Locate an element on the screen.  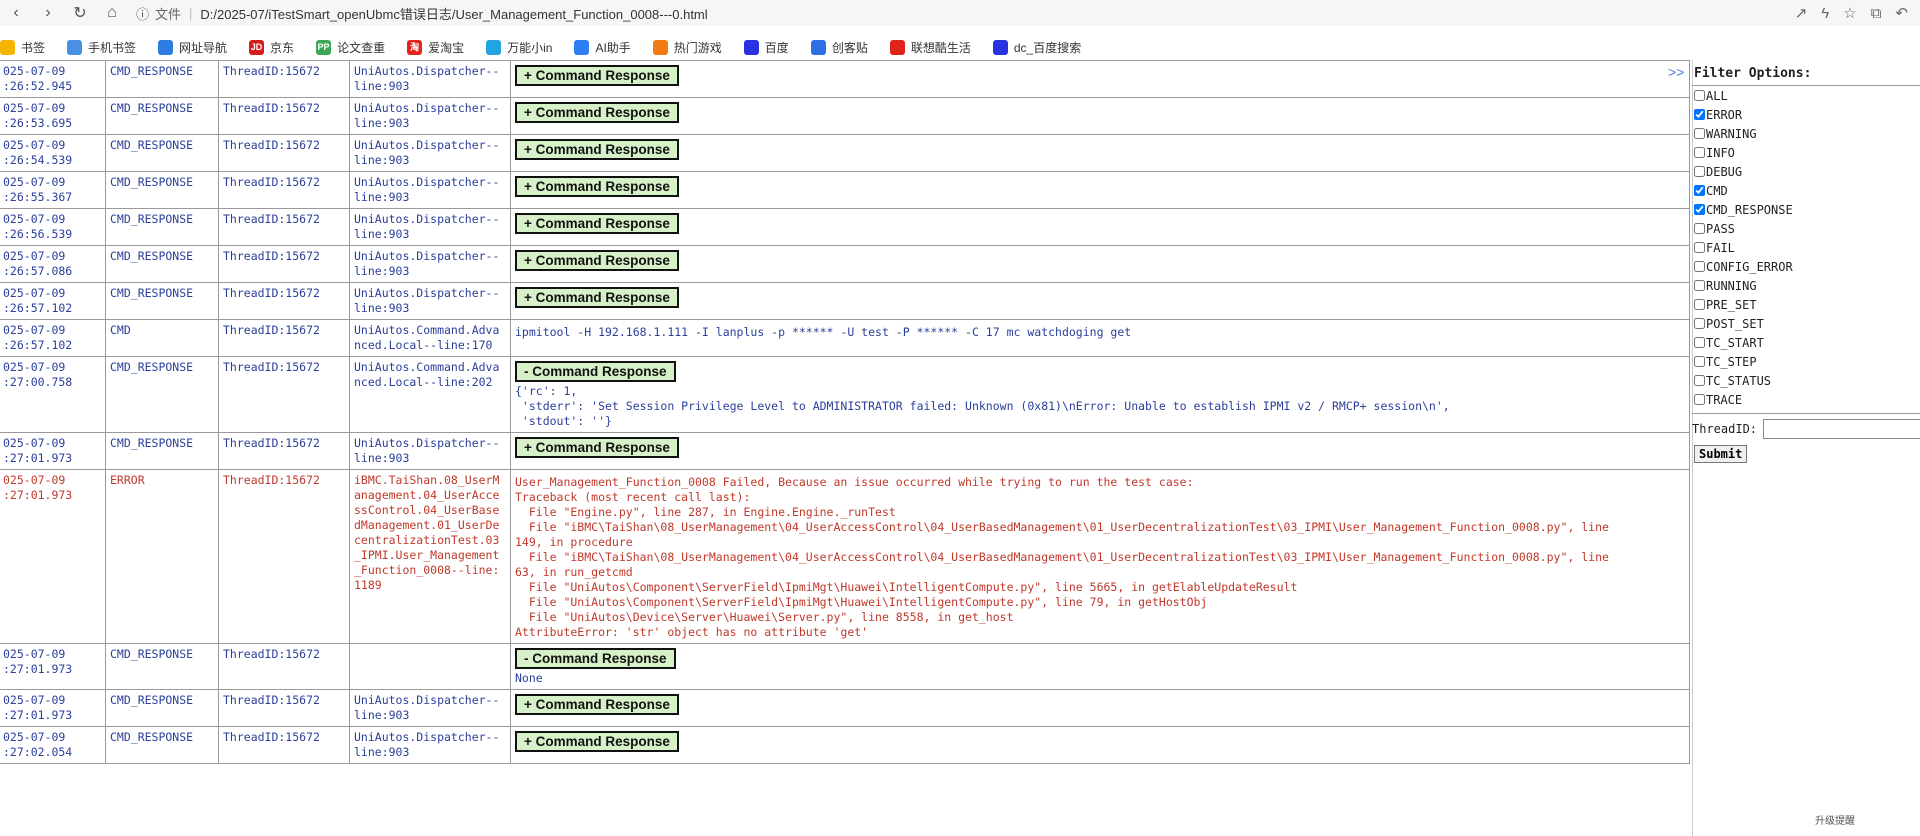
bookmark-item: 万能小in is located at coordinates (519, 47).